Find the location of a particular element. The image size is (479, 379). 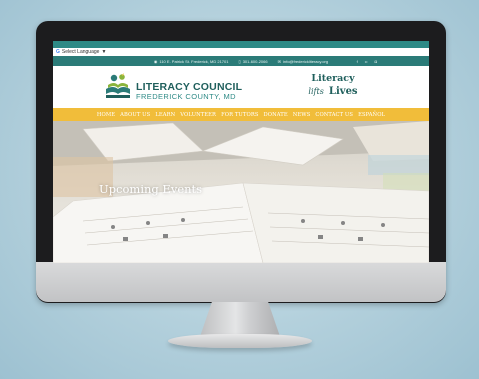

flickr-icon: •• is located at coordinates (366, 61).